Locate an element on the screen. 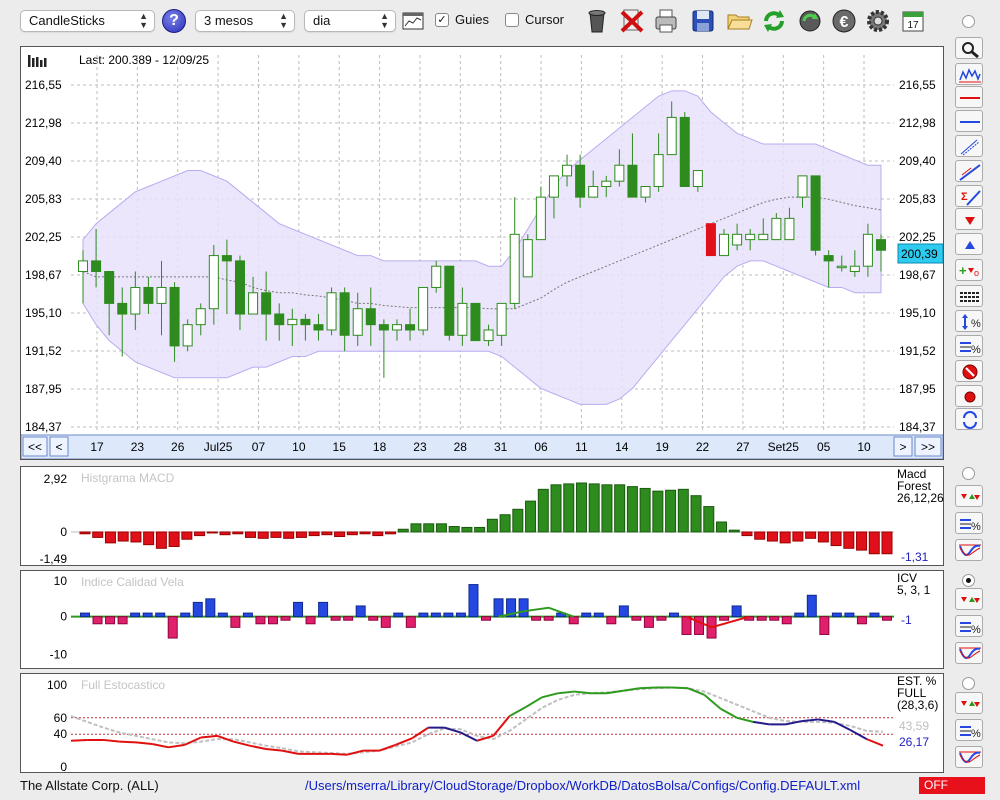  cursor-toggle: Cursor is located at coordinates (534, 19).